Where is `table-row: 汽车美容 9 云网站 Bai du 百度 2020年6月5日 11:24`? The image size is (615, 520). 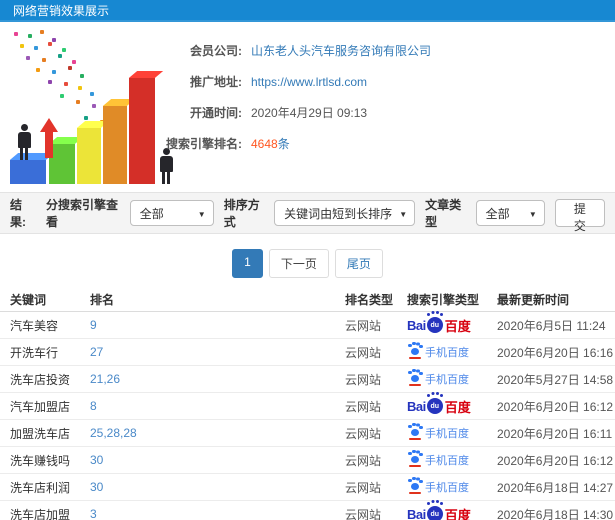
table-row: 汽车美容 9 云网站 Bai du 百度 2020年6月5日 11:24 is located at coordinates (307, 325).